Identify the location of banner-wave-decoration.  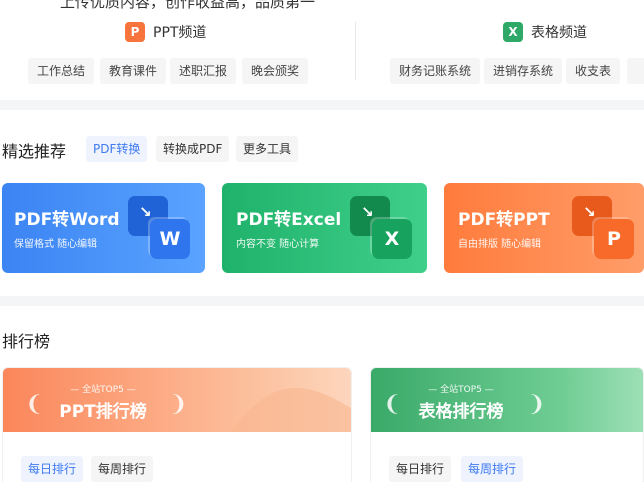
(291, 409).